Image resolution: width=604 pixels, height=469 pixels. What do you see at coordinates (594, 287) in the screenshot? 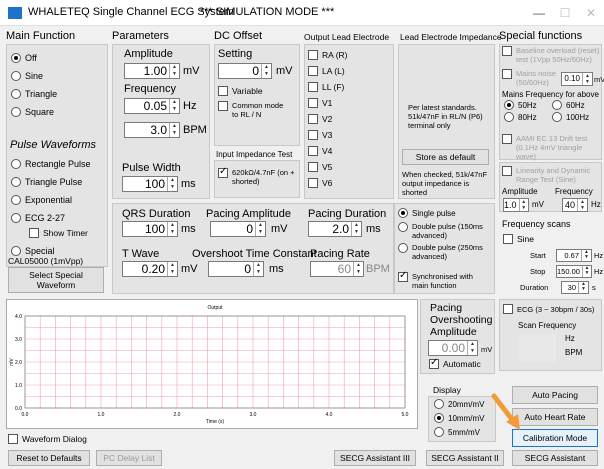
I see `duration-unit: s` at bounding box center [594, 287].